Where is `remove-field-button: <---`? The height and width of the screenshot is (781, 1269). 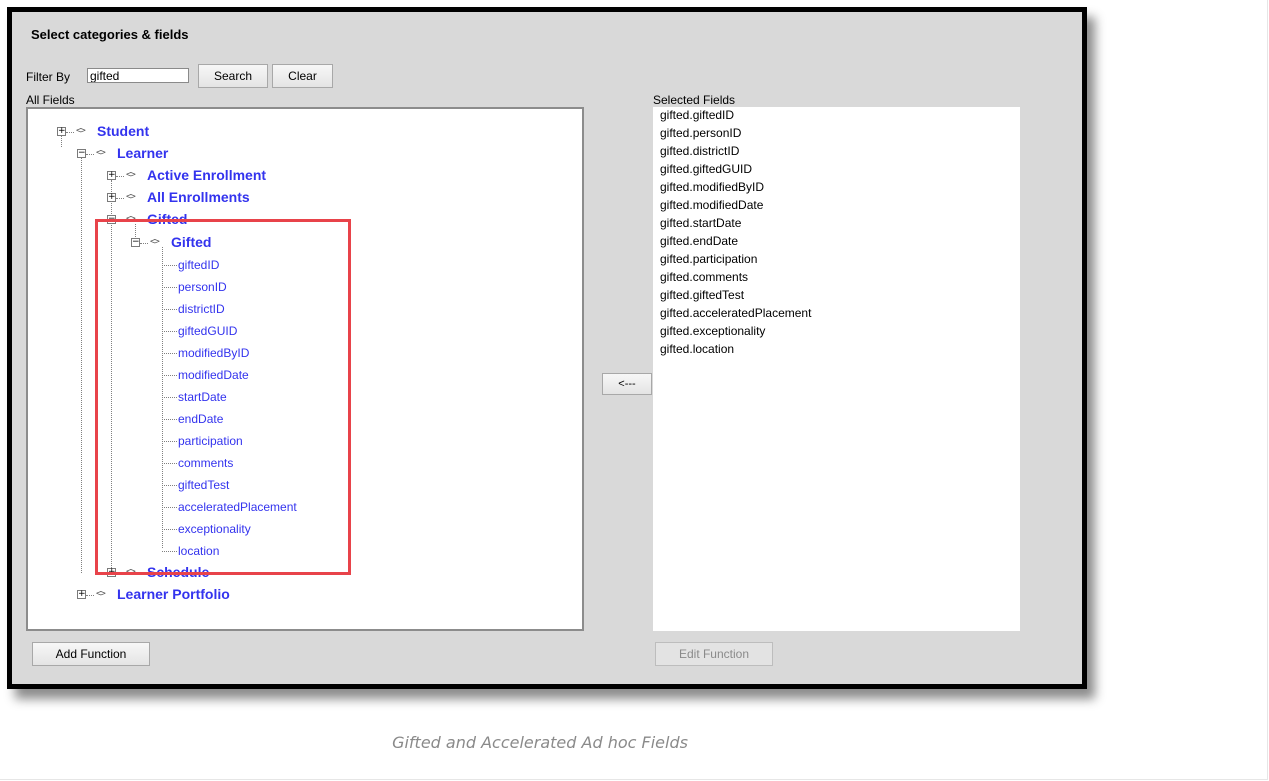
remove-field-button: <--- is located at coordinates (627, 384).